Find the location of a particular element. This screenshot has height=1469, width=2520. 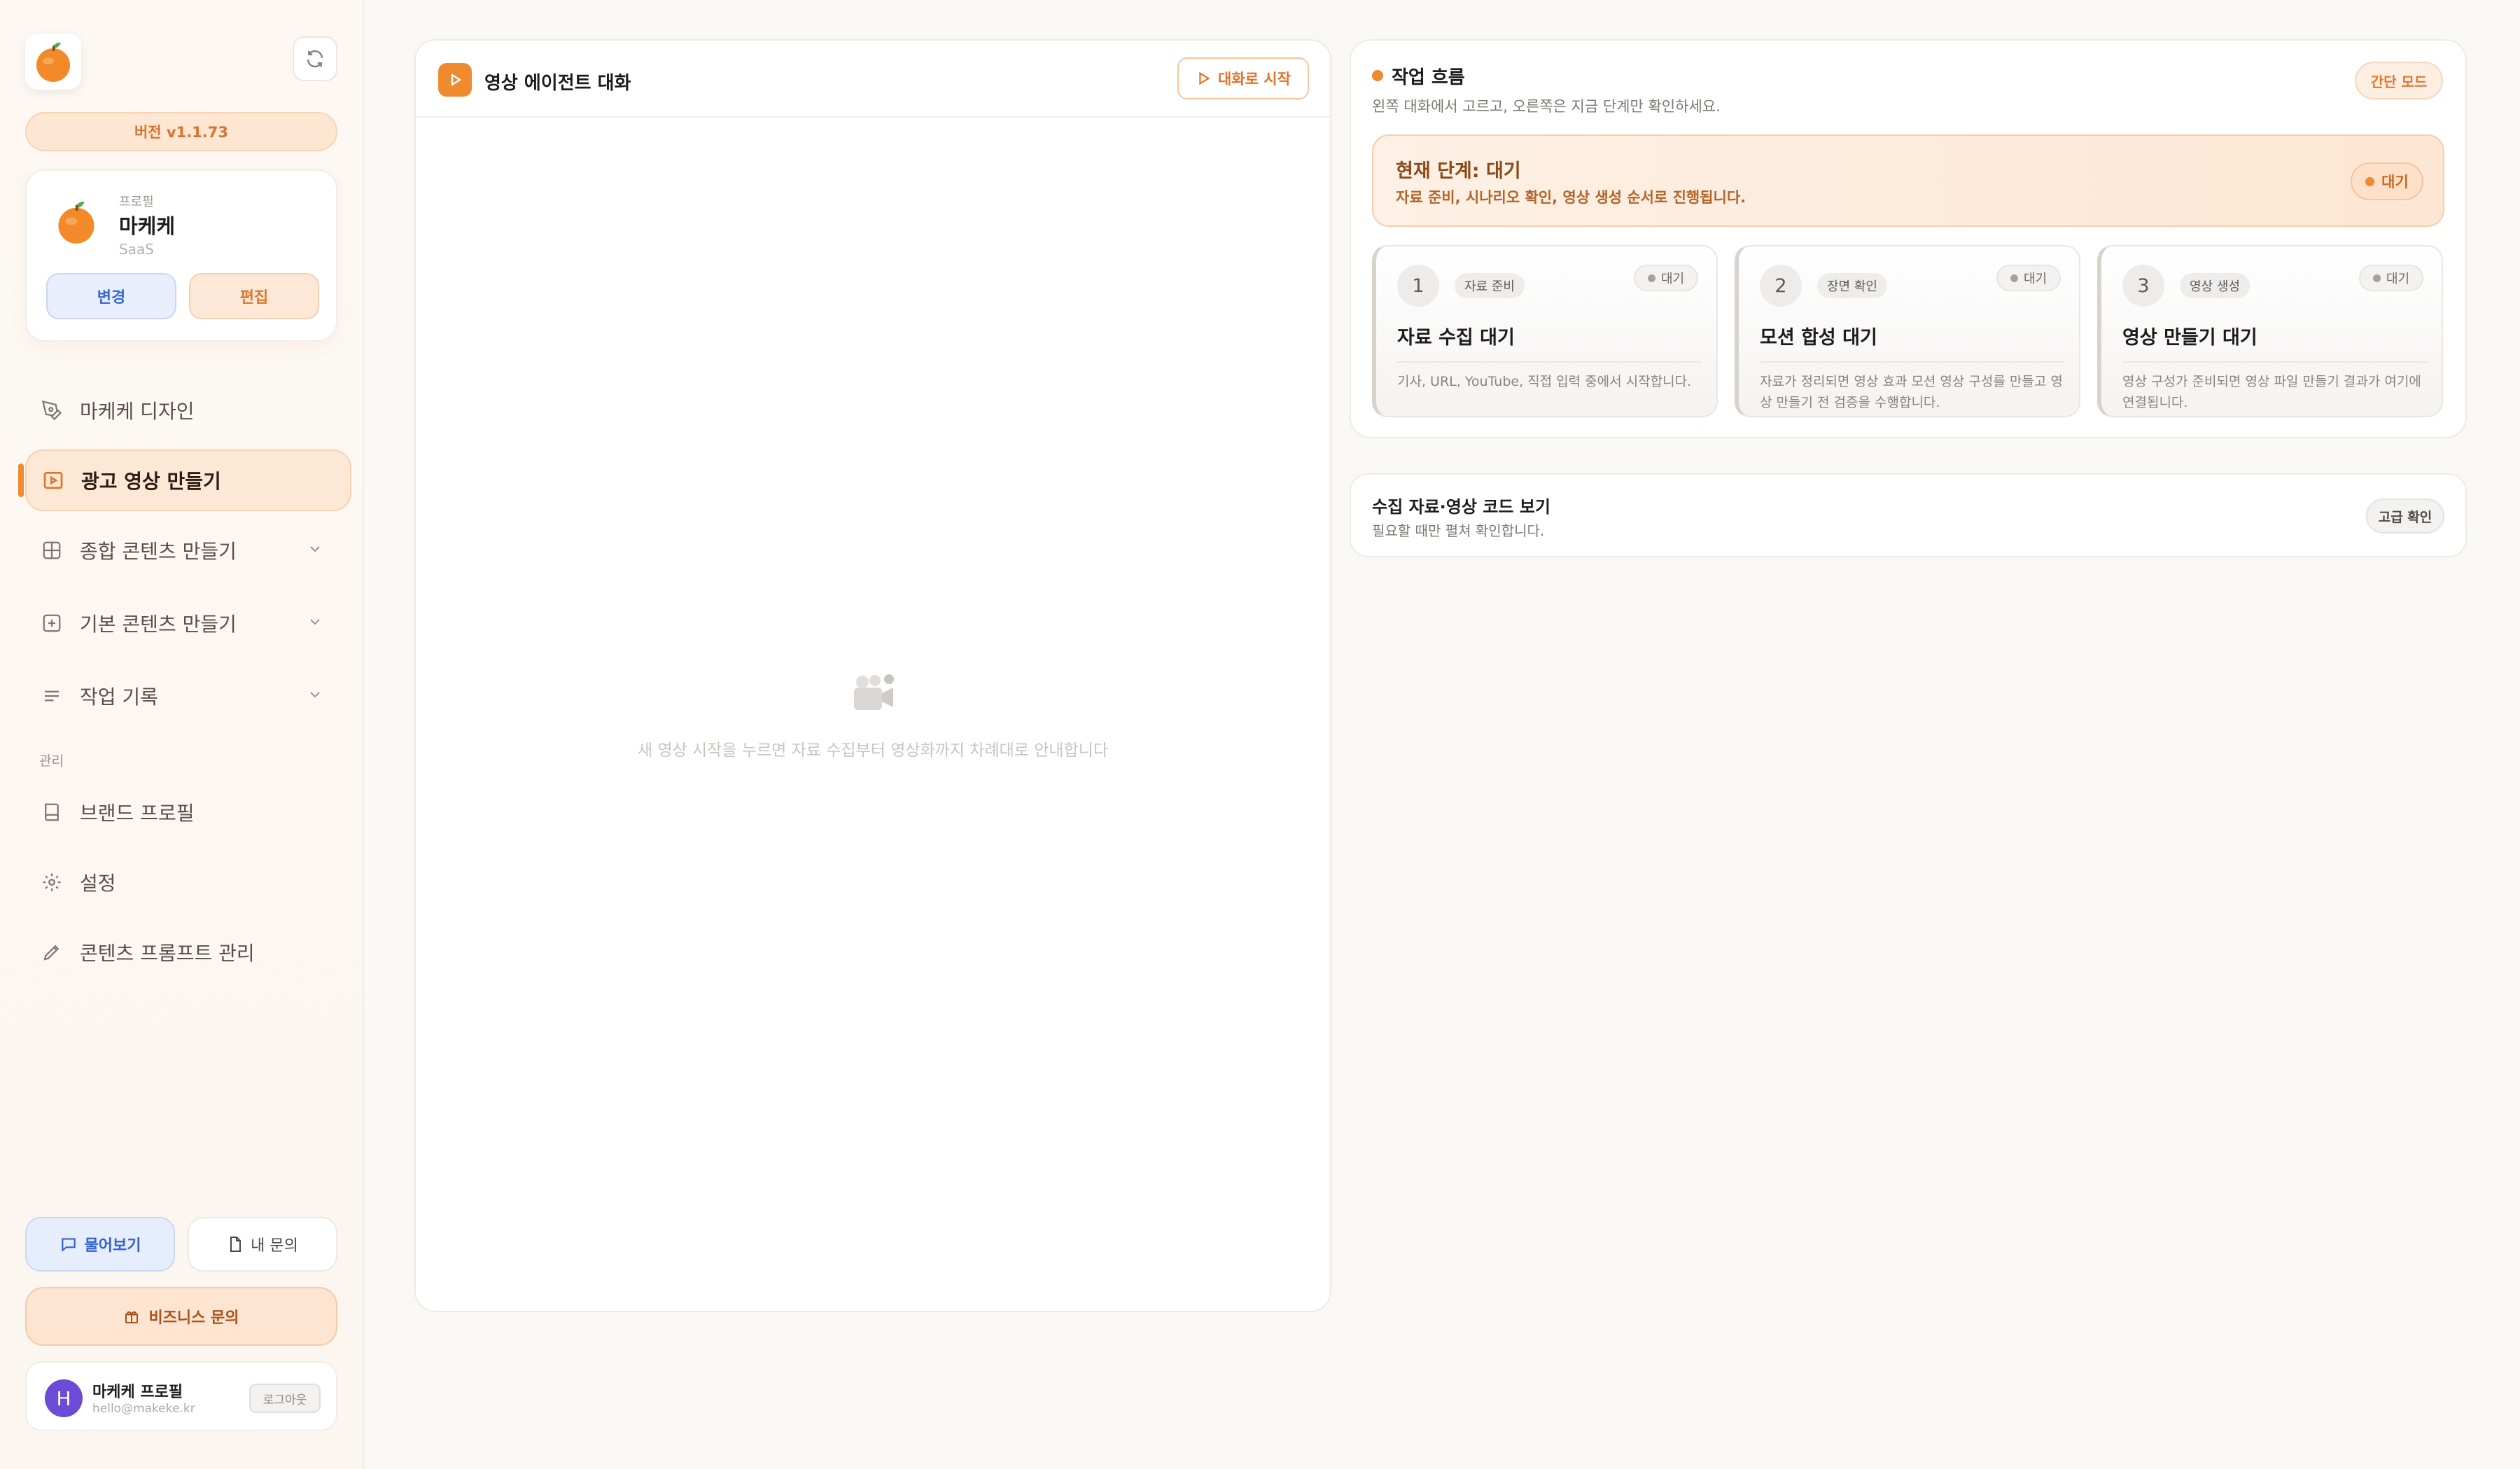

refresh-button is located at coordinates (315, 59).